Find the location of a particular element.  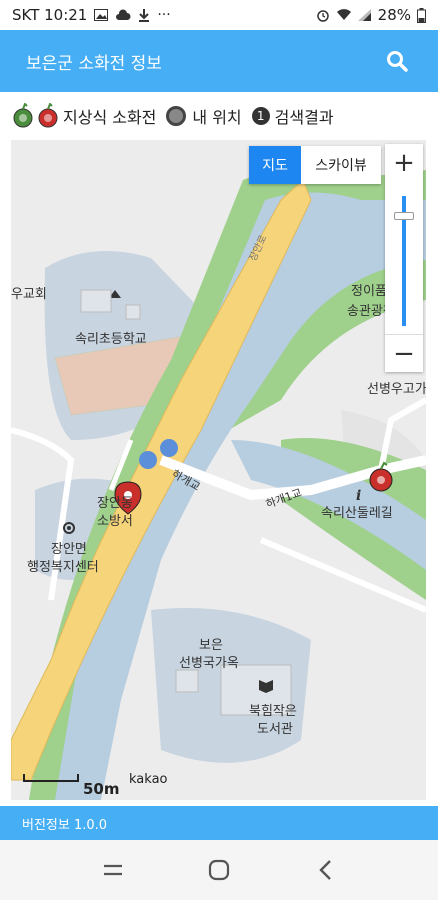

label-office-2: 행정복지센터 is located at coordinates (63, 567).